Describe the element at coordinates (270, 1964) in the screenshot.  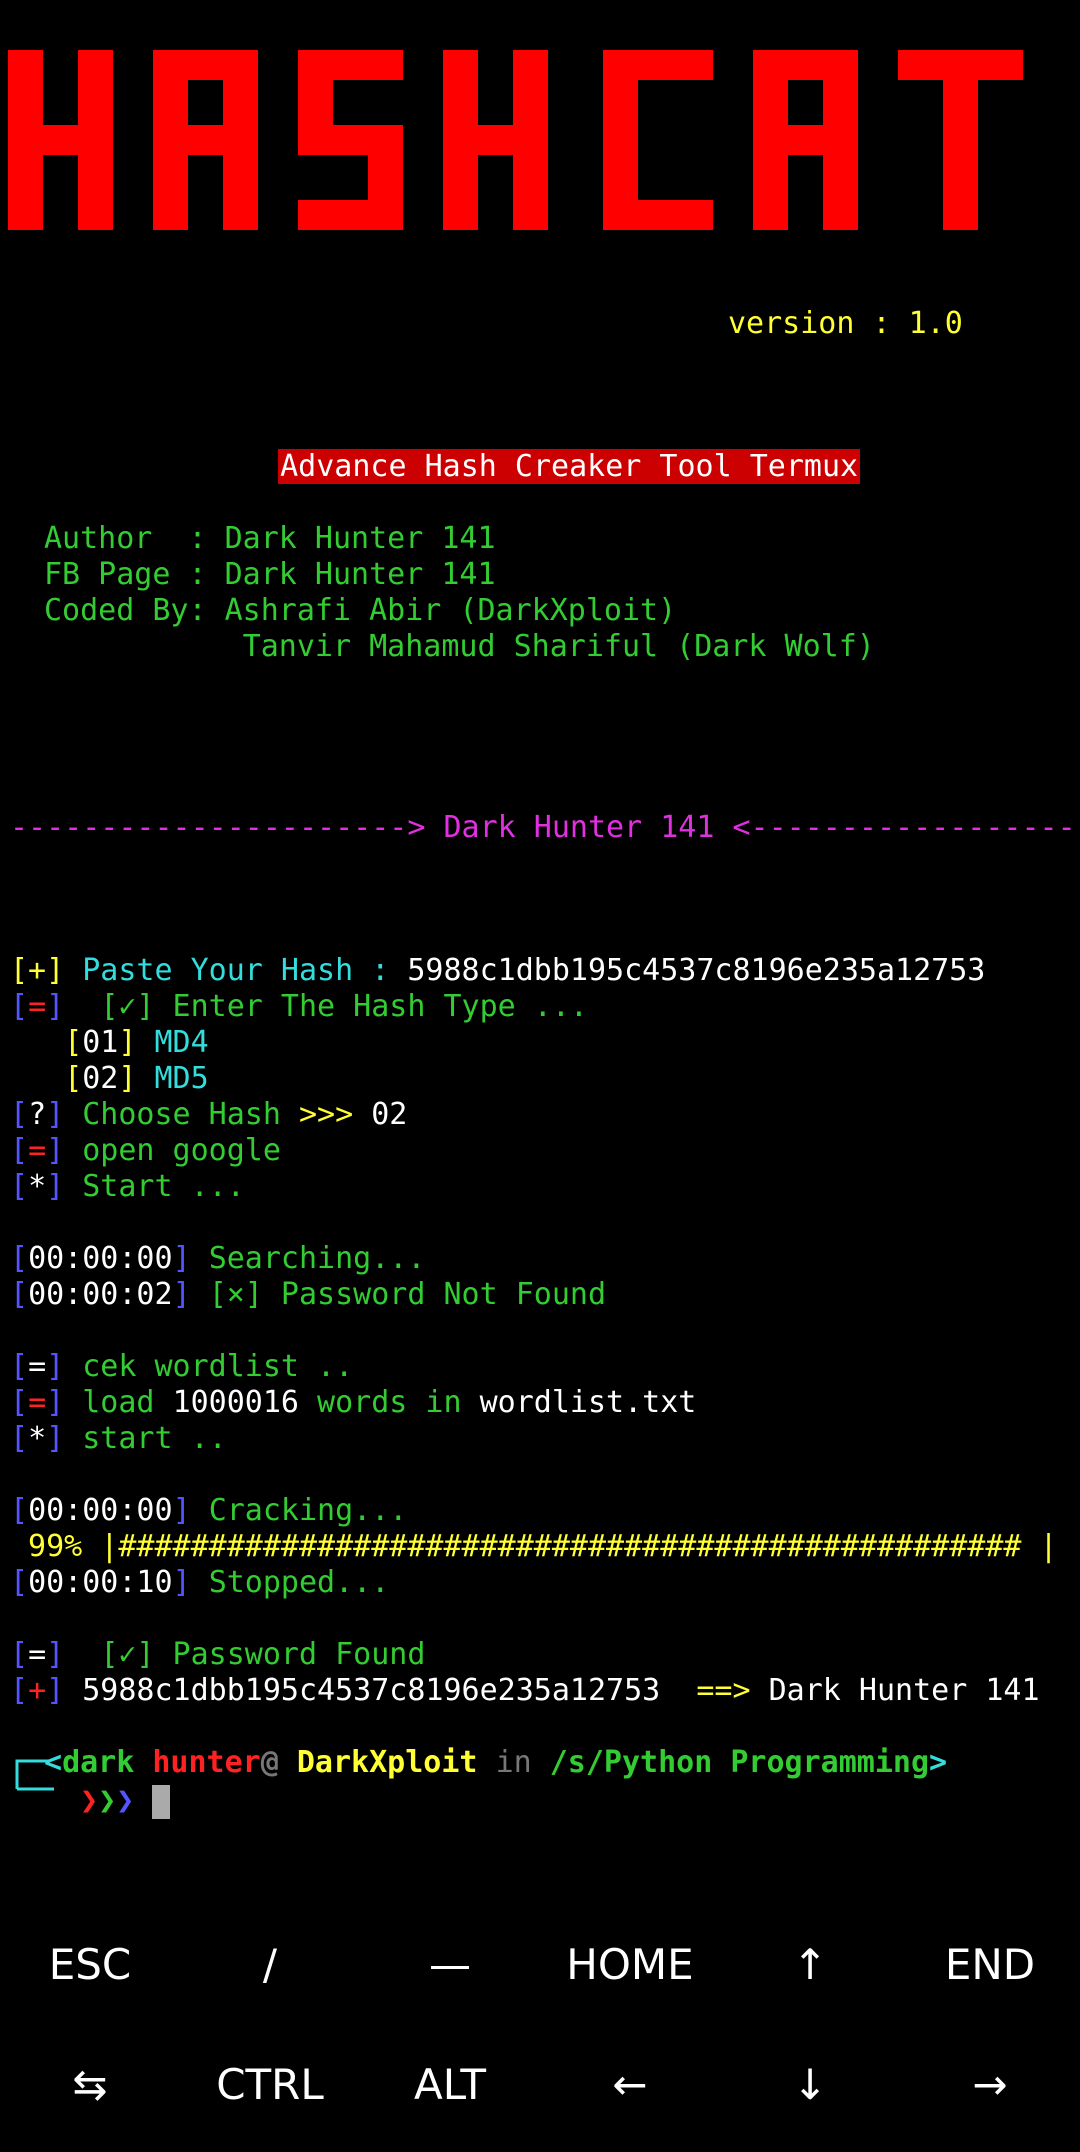
I see `key-slash: /` at that location.